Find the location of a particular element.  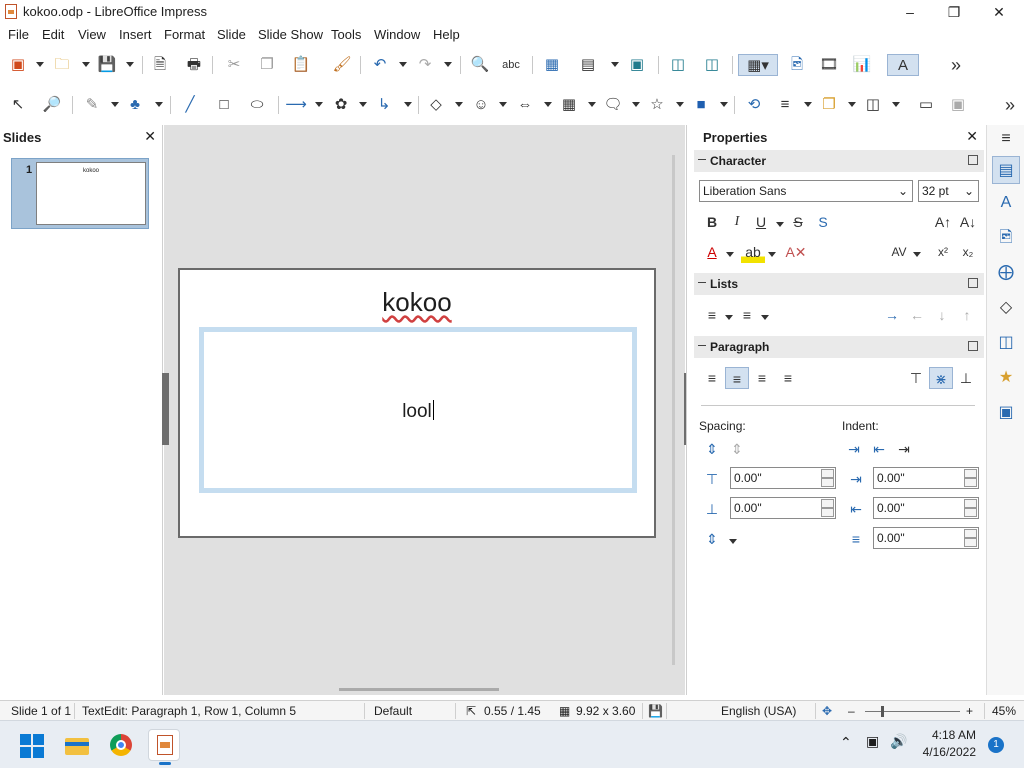

shapes-deck-icon: ◇ is located at coordinates (1006, 308).